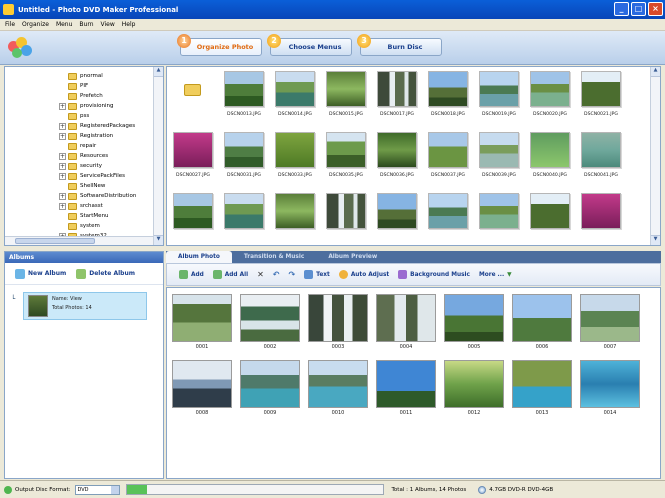 The image size is (665, 498). What do you see at coordinates (129, 24) in the screenshot?
I see `menu-help: Help` at bounding box center [129, 24].